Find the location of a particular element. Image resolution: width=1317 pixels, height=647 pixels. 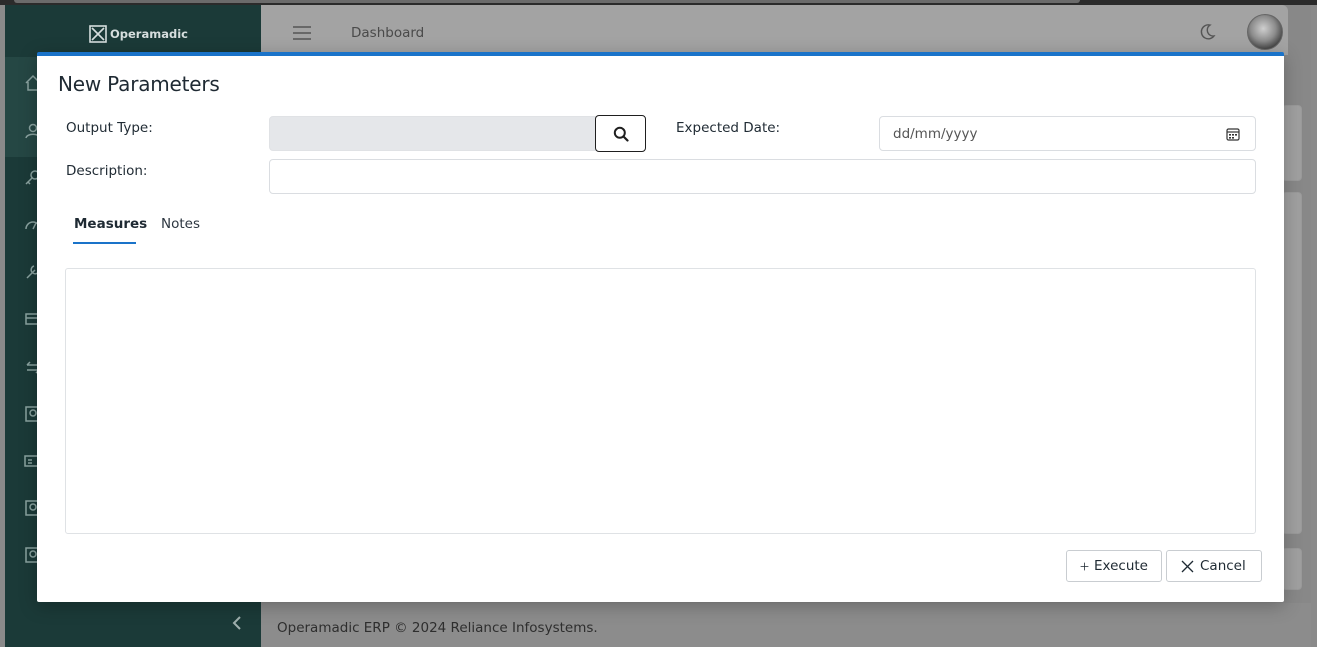

tab-measures-label: Measures is located at coordinates (111, 224).